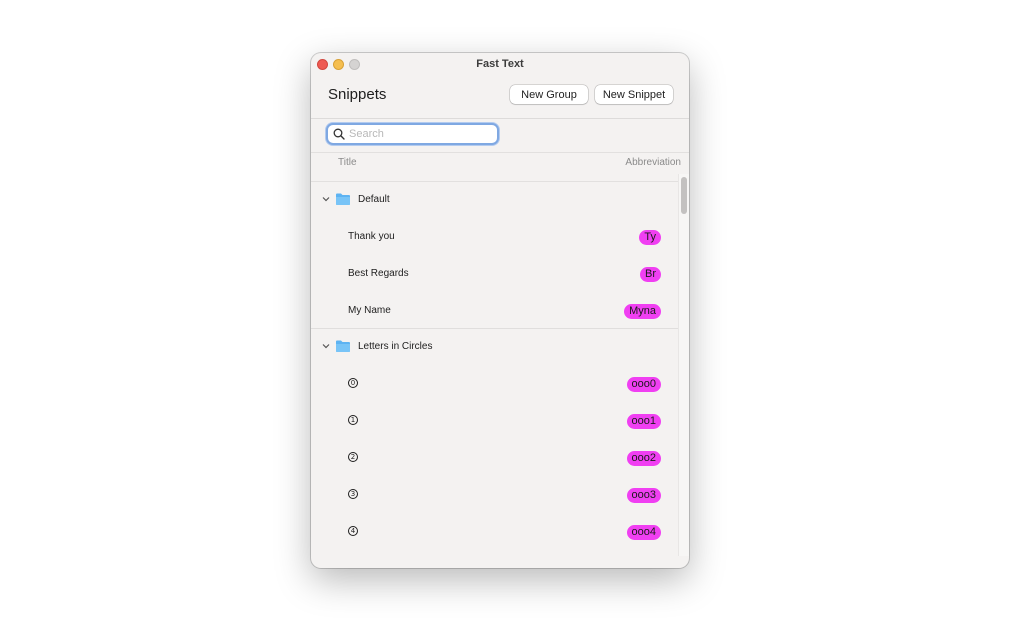  Describe the element at coordinates (643, 532) in the screenshot. I see `abbreviation-badge: ooo4` at that location.